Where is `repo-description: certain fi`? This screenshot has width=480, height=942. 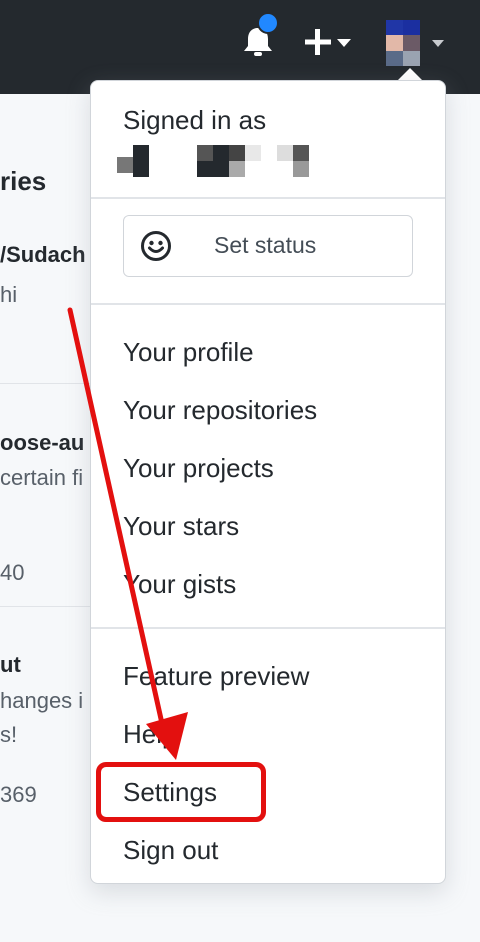
repo-description: certain fi is located at coordinates (42, 477).